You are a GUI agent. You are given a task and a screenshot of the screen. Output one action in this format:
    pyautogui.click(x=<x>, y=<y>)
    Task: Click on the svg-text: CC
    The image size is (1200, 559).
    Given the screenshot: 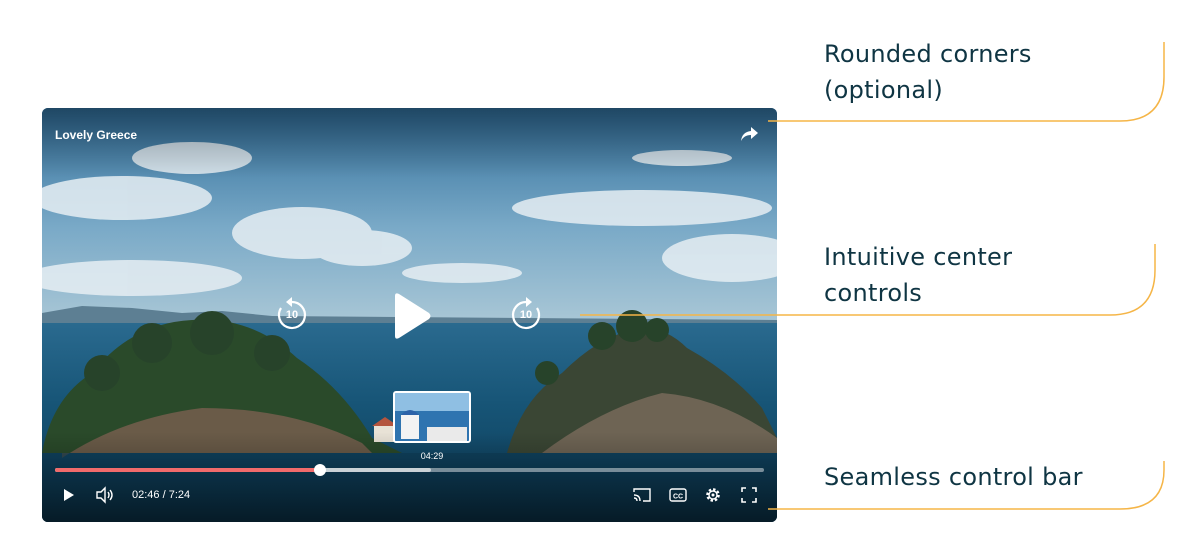 What is the action you would take?
    pyautogui.click(x=678, y=497)
    